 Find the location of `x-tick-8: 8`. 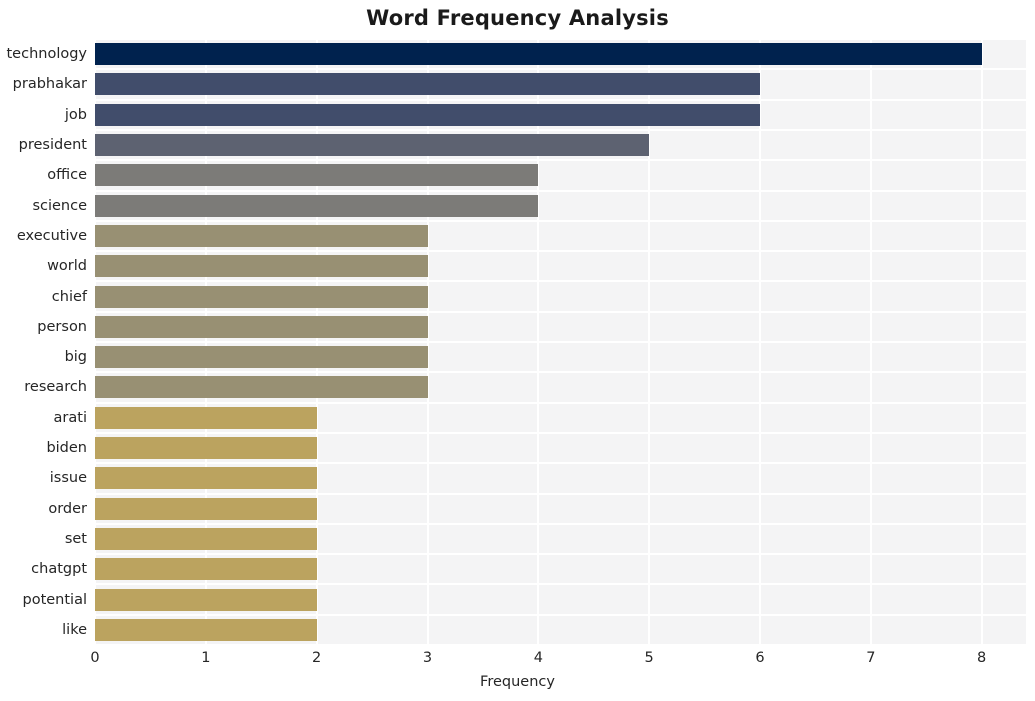

x-tick-8: 8 is located at coordinates (982, 658).